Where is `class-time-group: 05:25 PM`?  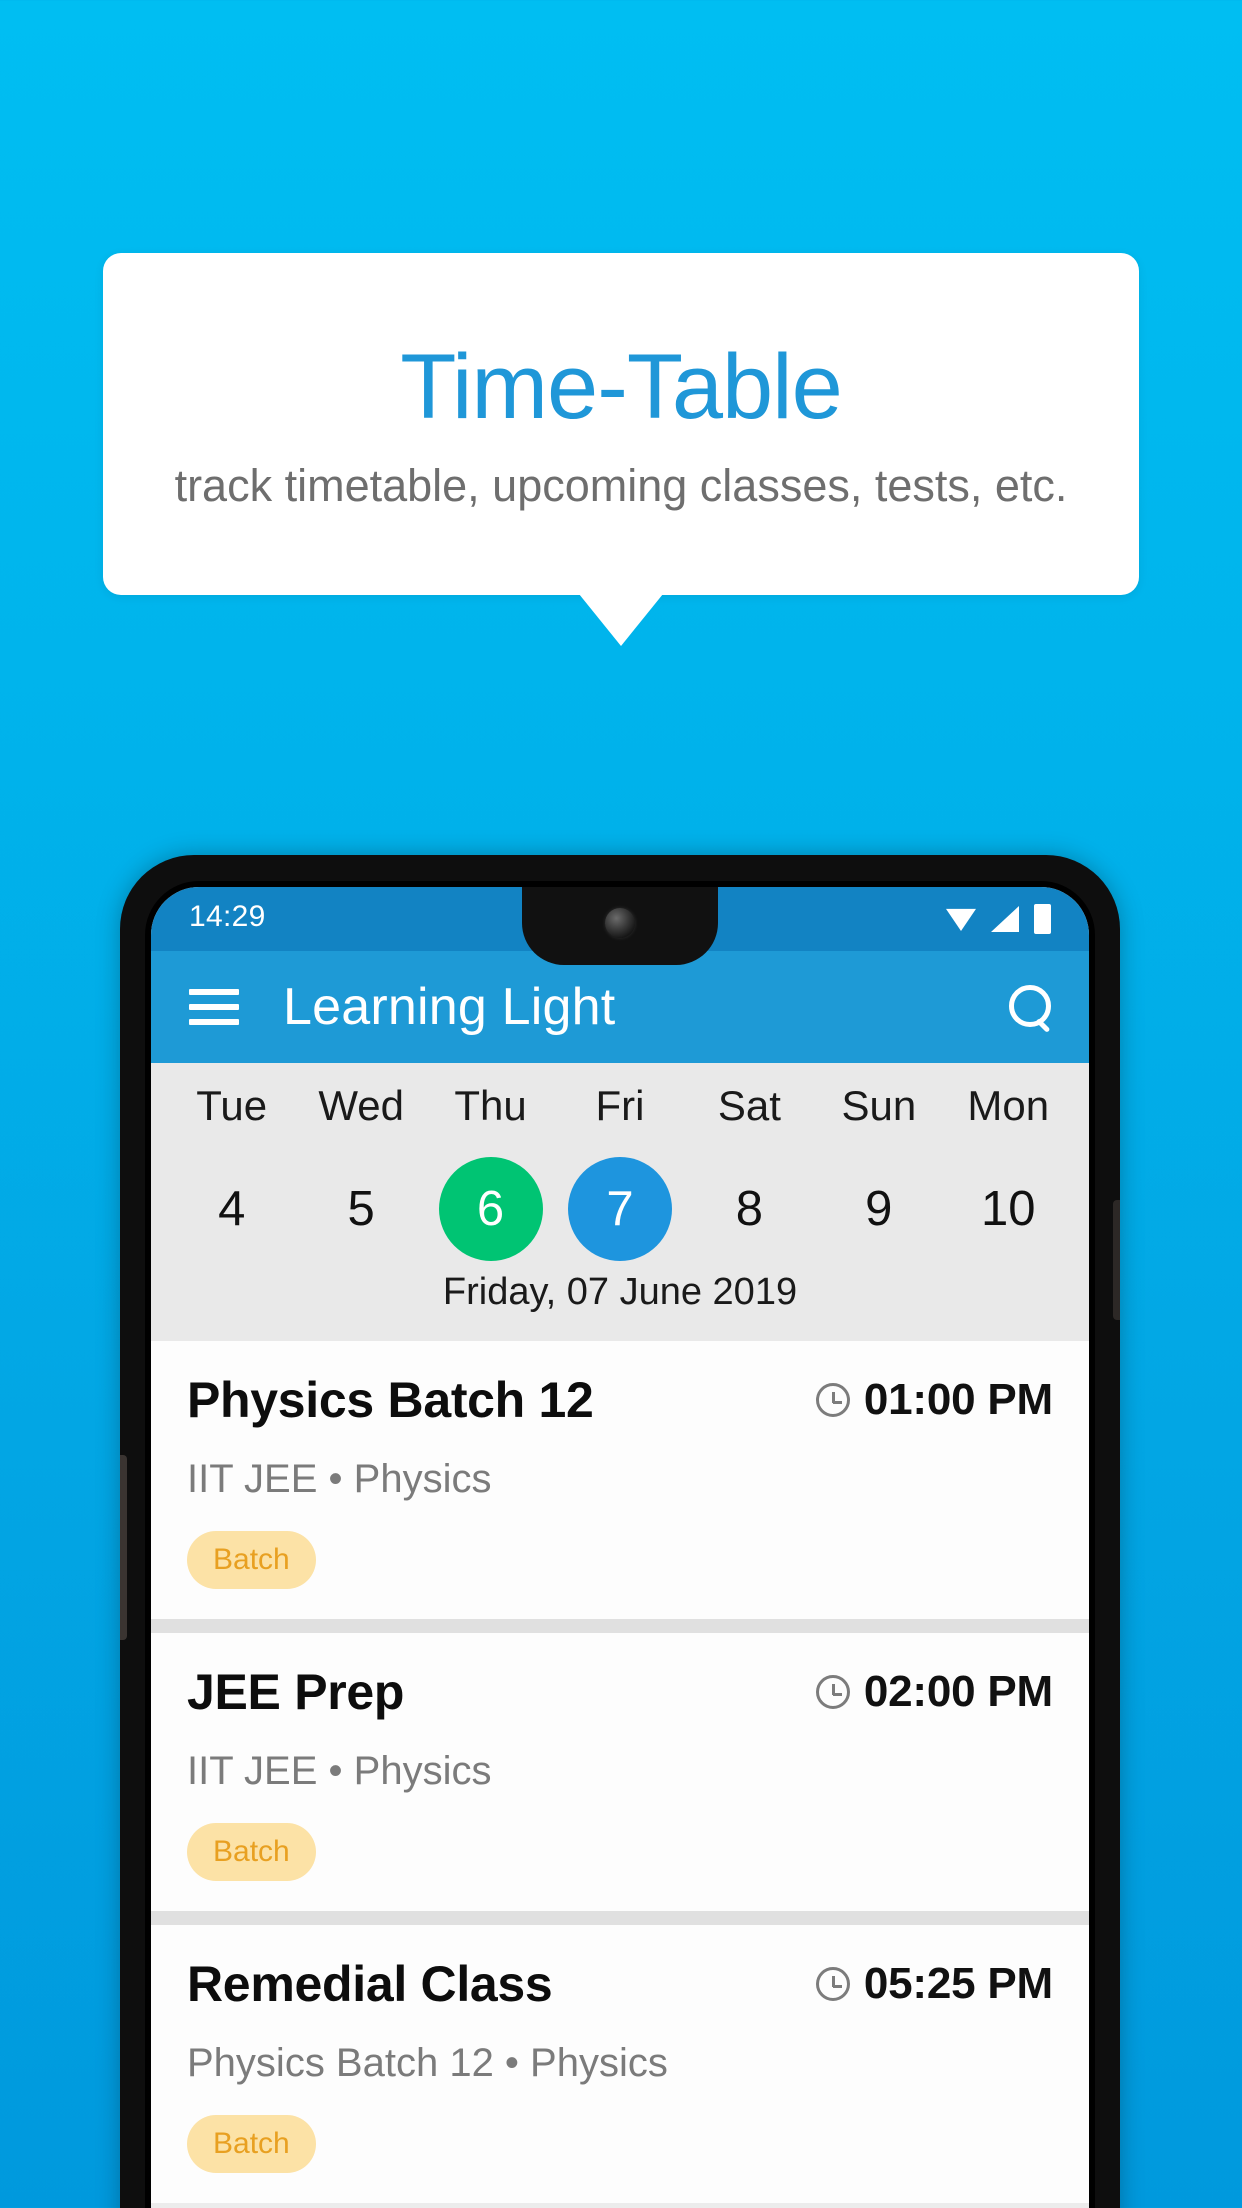
class-time-group: 05:25 PM is located at coordinates (934, 1983).